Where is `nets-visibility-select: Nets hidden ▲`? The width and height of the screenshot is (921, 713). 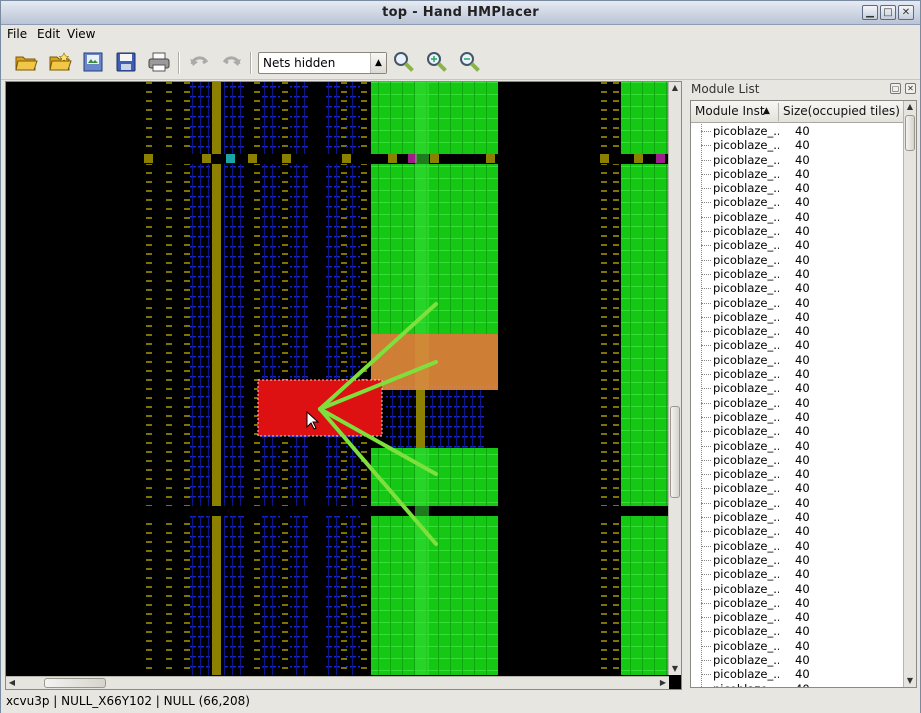
nets-visibility-select: Nets hidden ▲ is located at coordinates (322, 63).